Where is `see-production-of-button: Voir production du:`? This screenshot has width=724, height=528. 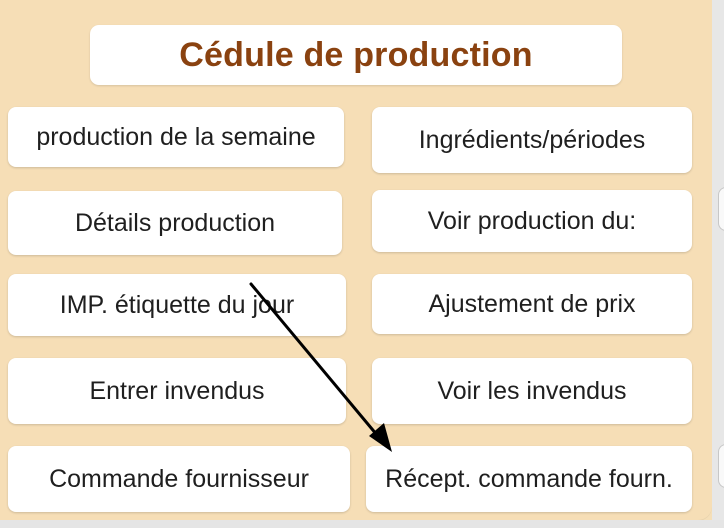 see-production-of-button: Voir production du: is located at coordinates (532, 221).